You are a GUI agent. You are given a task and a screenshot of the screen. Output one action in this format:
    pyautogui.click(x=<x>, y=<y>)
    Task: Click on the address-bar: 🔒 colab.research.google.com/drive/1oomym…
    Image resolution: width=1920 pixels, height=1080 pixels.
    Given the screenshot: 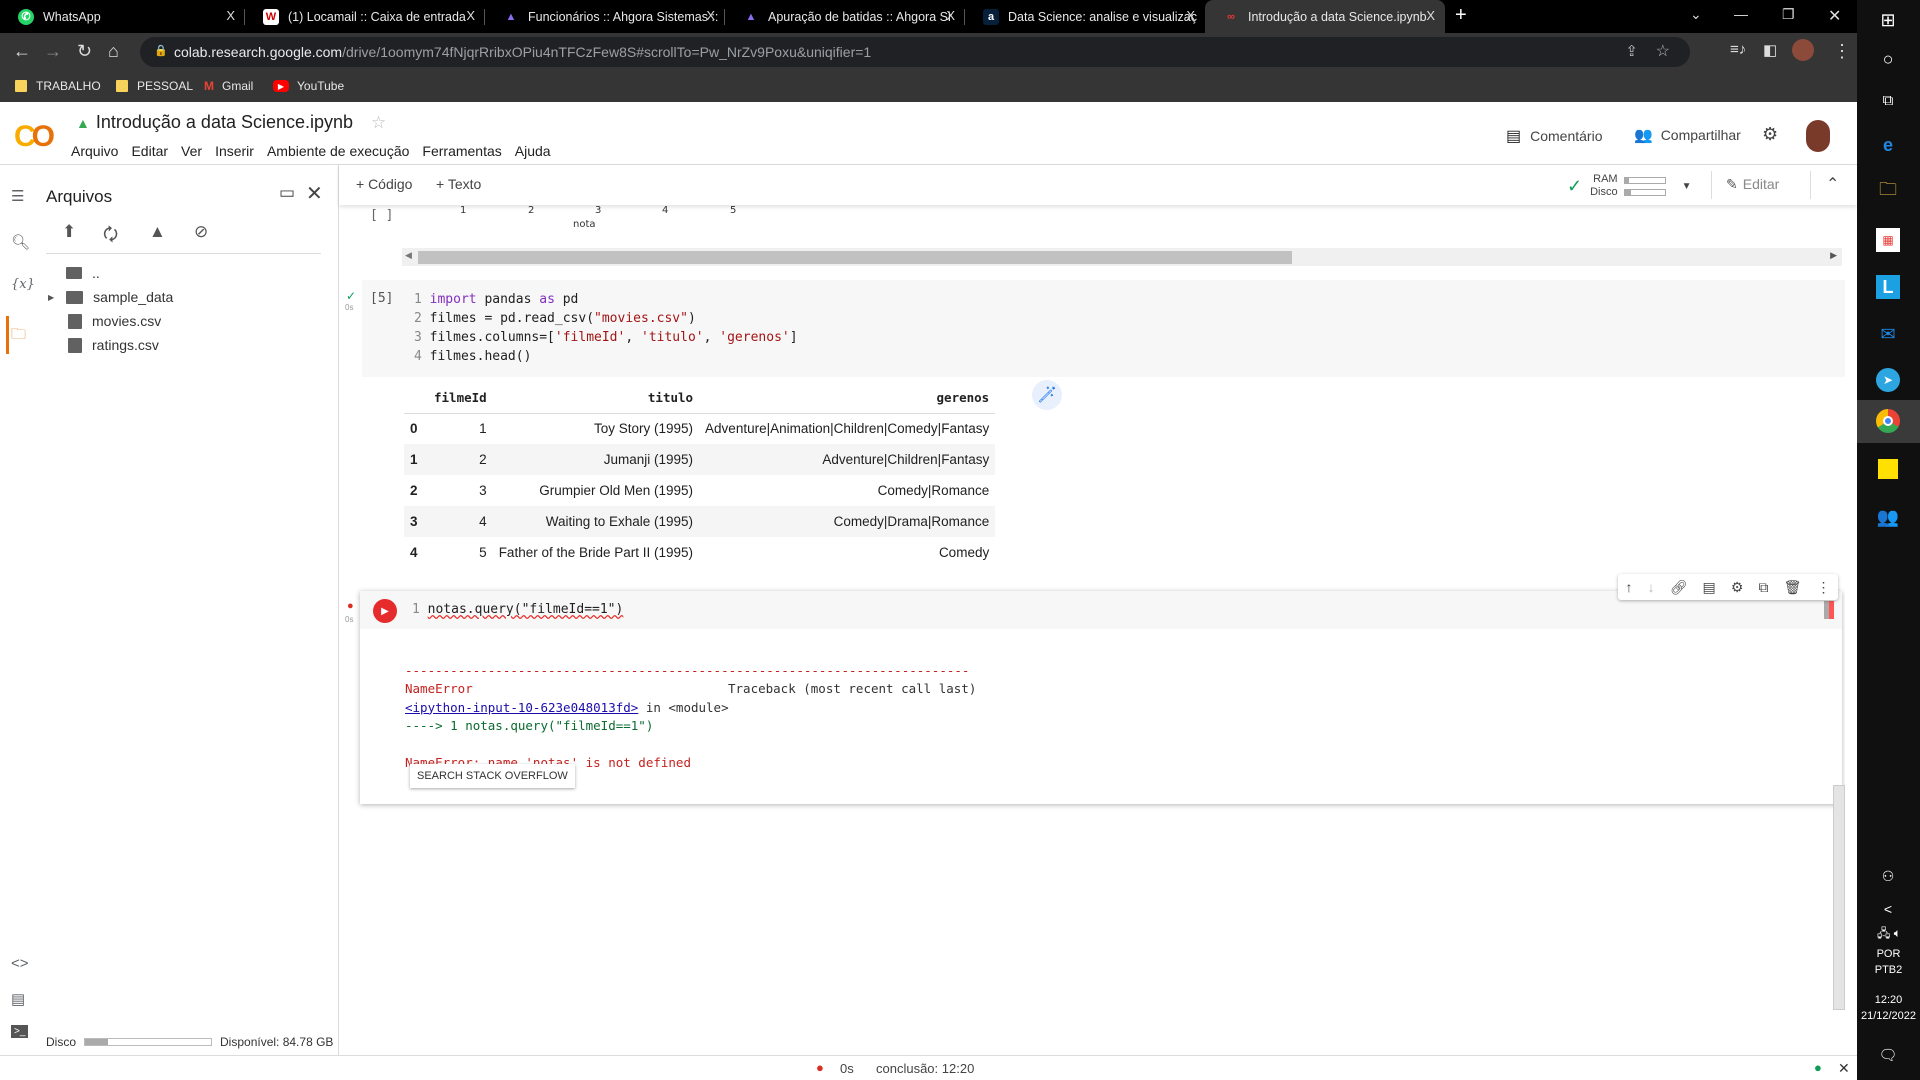 What is the action you would take?
    pyautogui.click(x=915, y=52)
    